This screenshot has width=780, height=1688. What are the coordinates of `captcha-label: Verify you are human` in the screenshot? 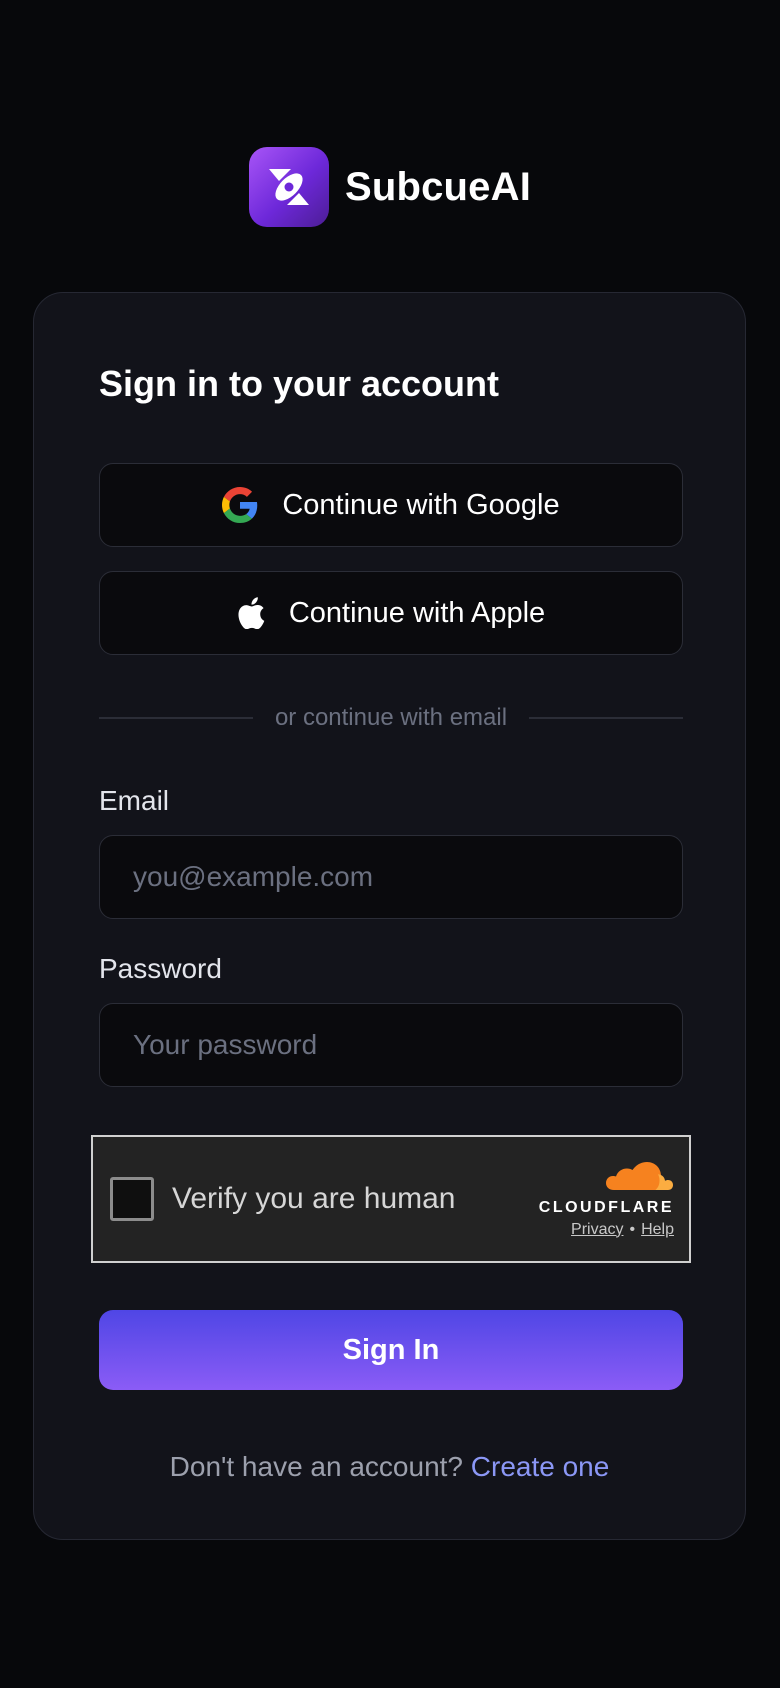 It's located at (314, 1198).